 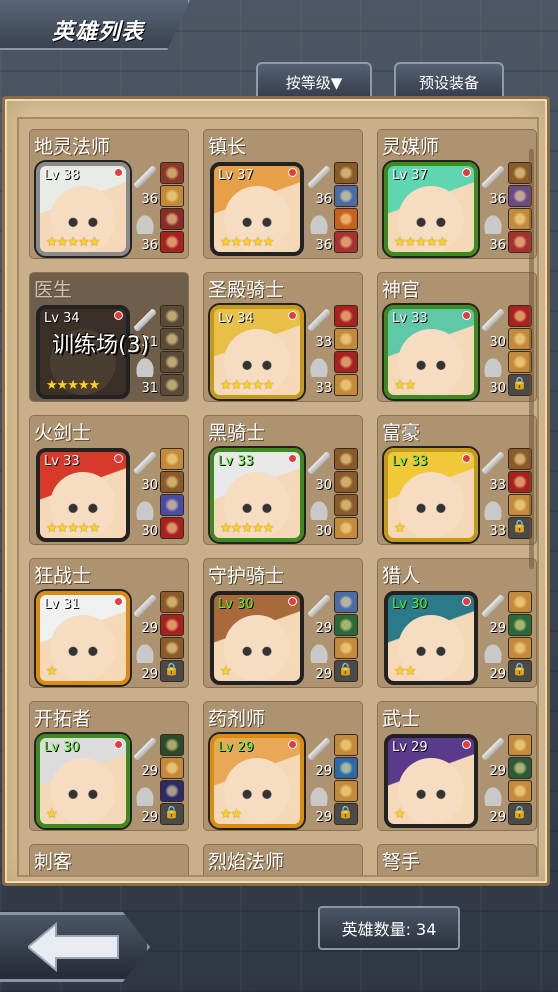 I want to click on hero-card: 圣殿骑士 Lv 34 ★★★★★ 33 33, so click(x=283, y=337).